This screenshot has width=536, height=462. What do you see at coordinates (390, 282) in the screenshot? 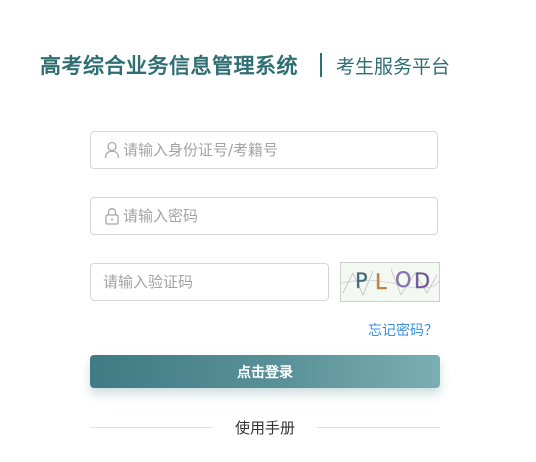
I see `captcha-image: P L O D` at bounding box center [390, 282].